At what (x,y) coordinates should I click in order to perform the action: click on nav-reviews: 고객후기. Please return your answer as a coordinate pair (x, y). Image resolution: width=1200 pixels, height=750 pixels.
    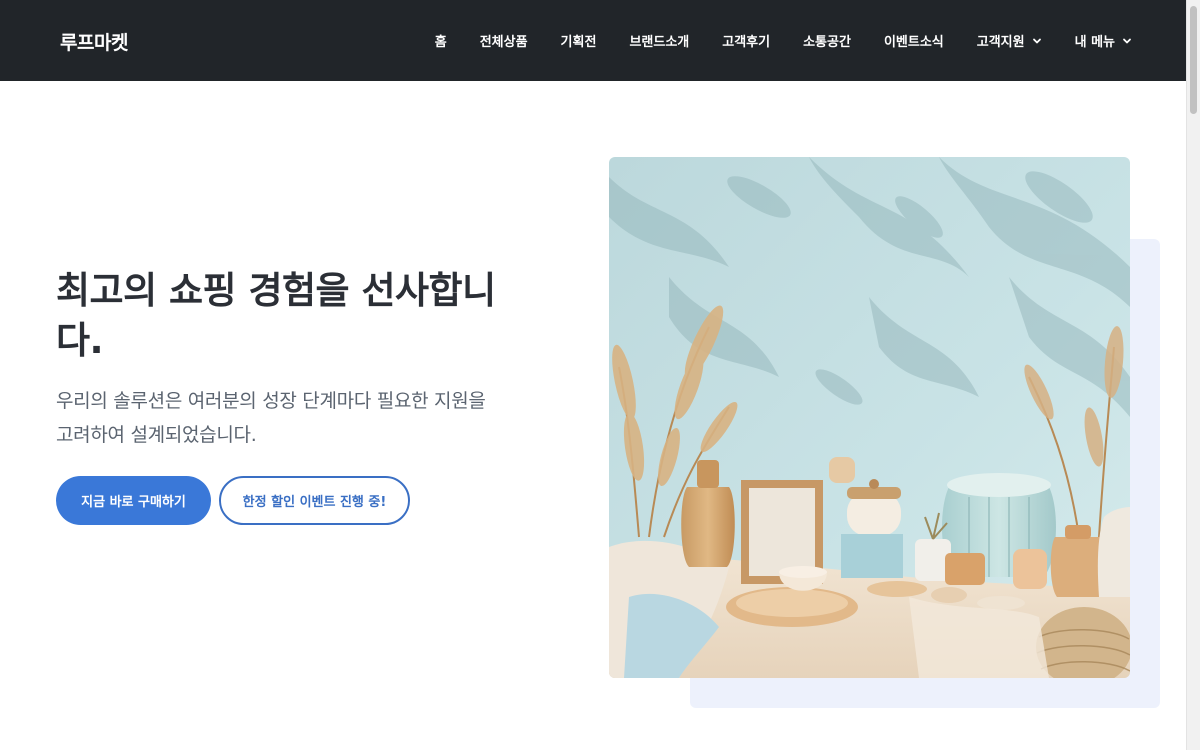
    Looking at the image, I should click on (746, 40).